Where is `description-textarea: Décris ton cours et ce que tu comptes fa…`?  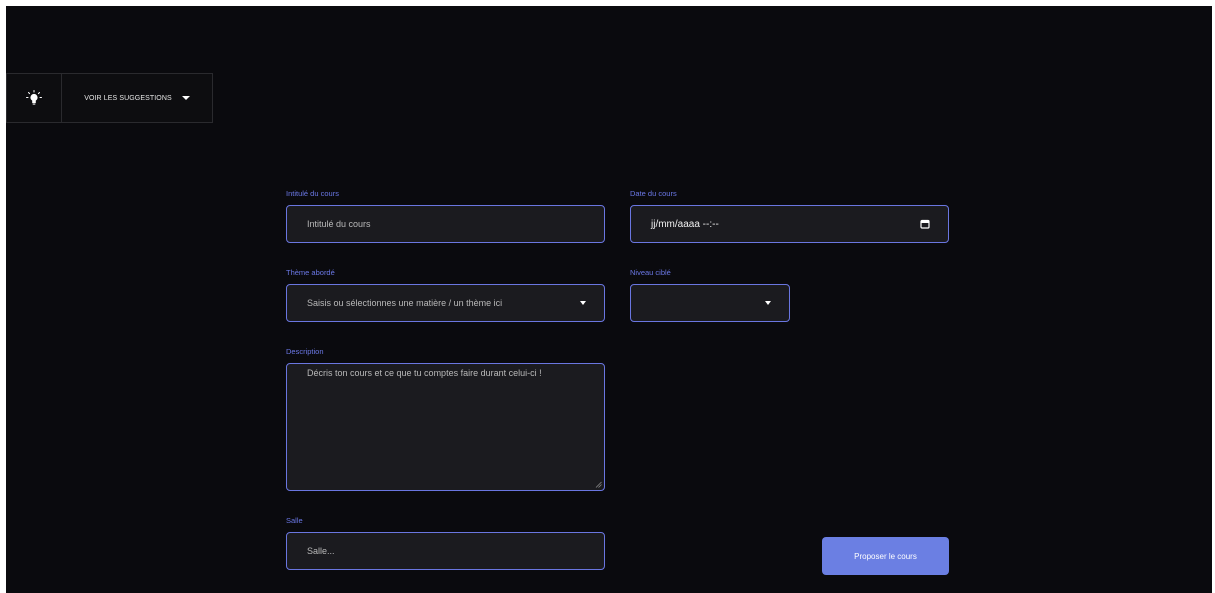
description-textarea: Décris ton cours et ce que tu comptes fa… is located at coordinates (445, 427).